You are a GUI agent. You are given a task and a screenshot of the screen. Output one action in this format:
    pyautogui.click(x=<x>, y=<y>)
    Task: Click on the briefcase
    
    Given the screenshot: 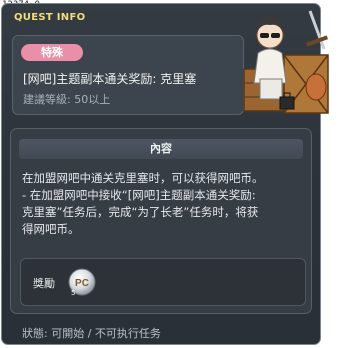 What is the action you would take?
    pyautogui.click(x=287, y=103)
    